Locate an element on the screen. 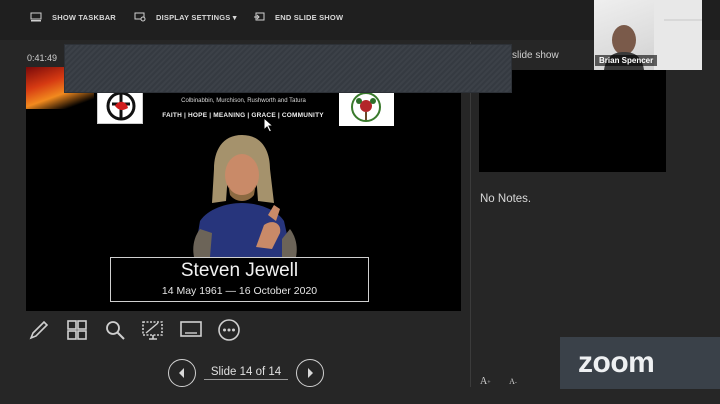 The width and height of the screenshot is (720, 404). slide-navigation: Slide 14 of 14 is located at coordinates (246, 373).